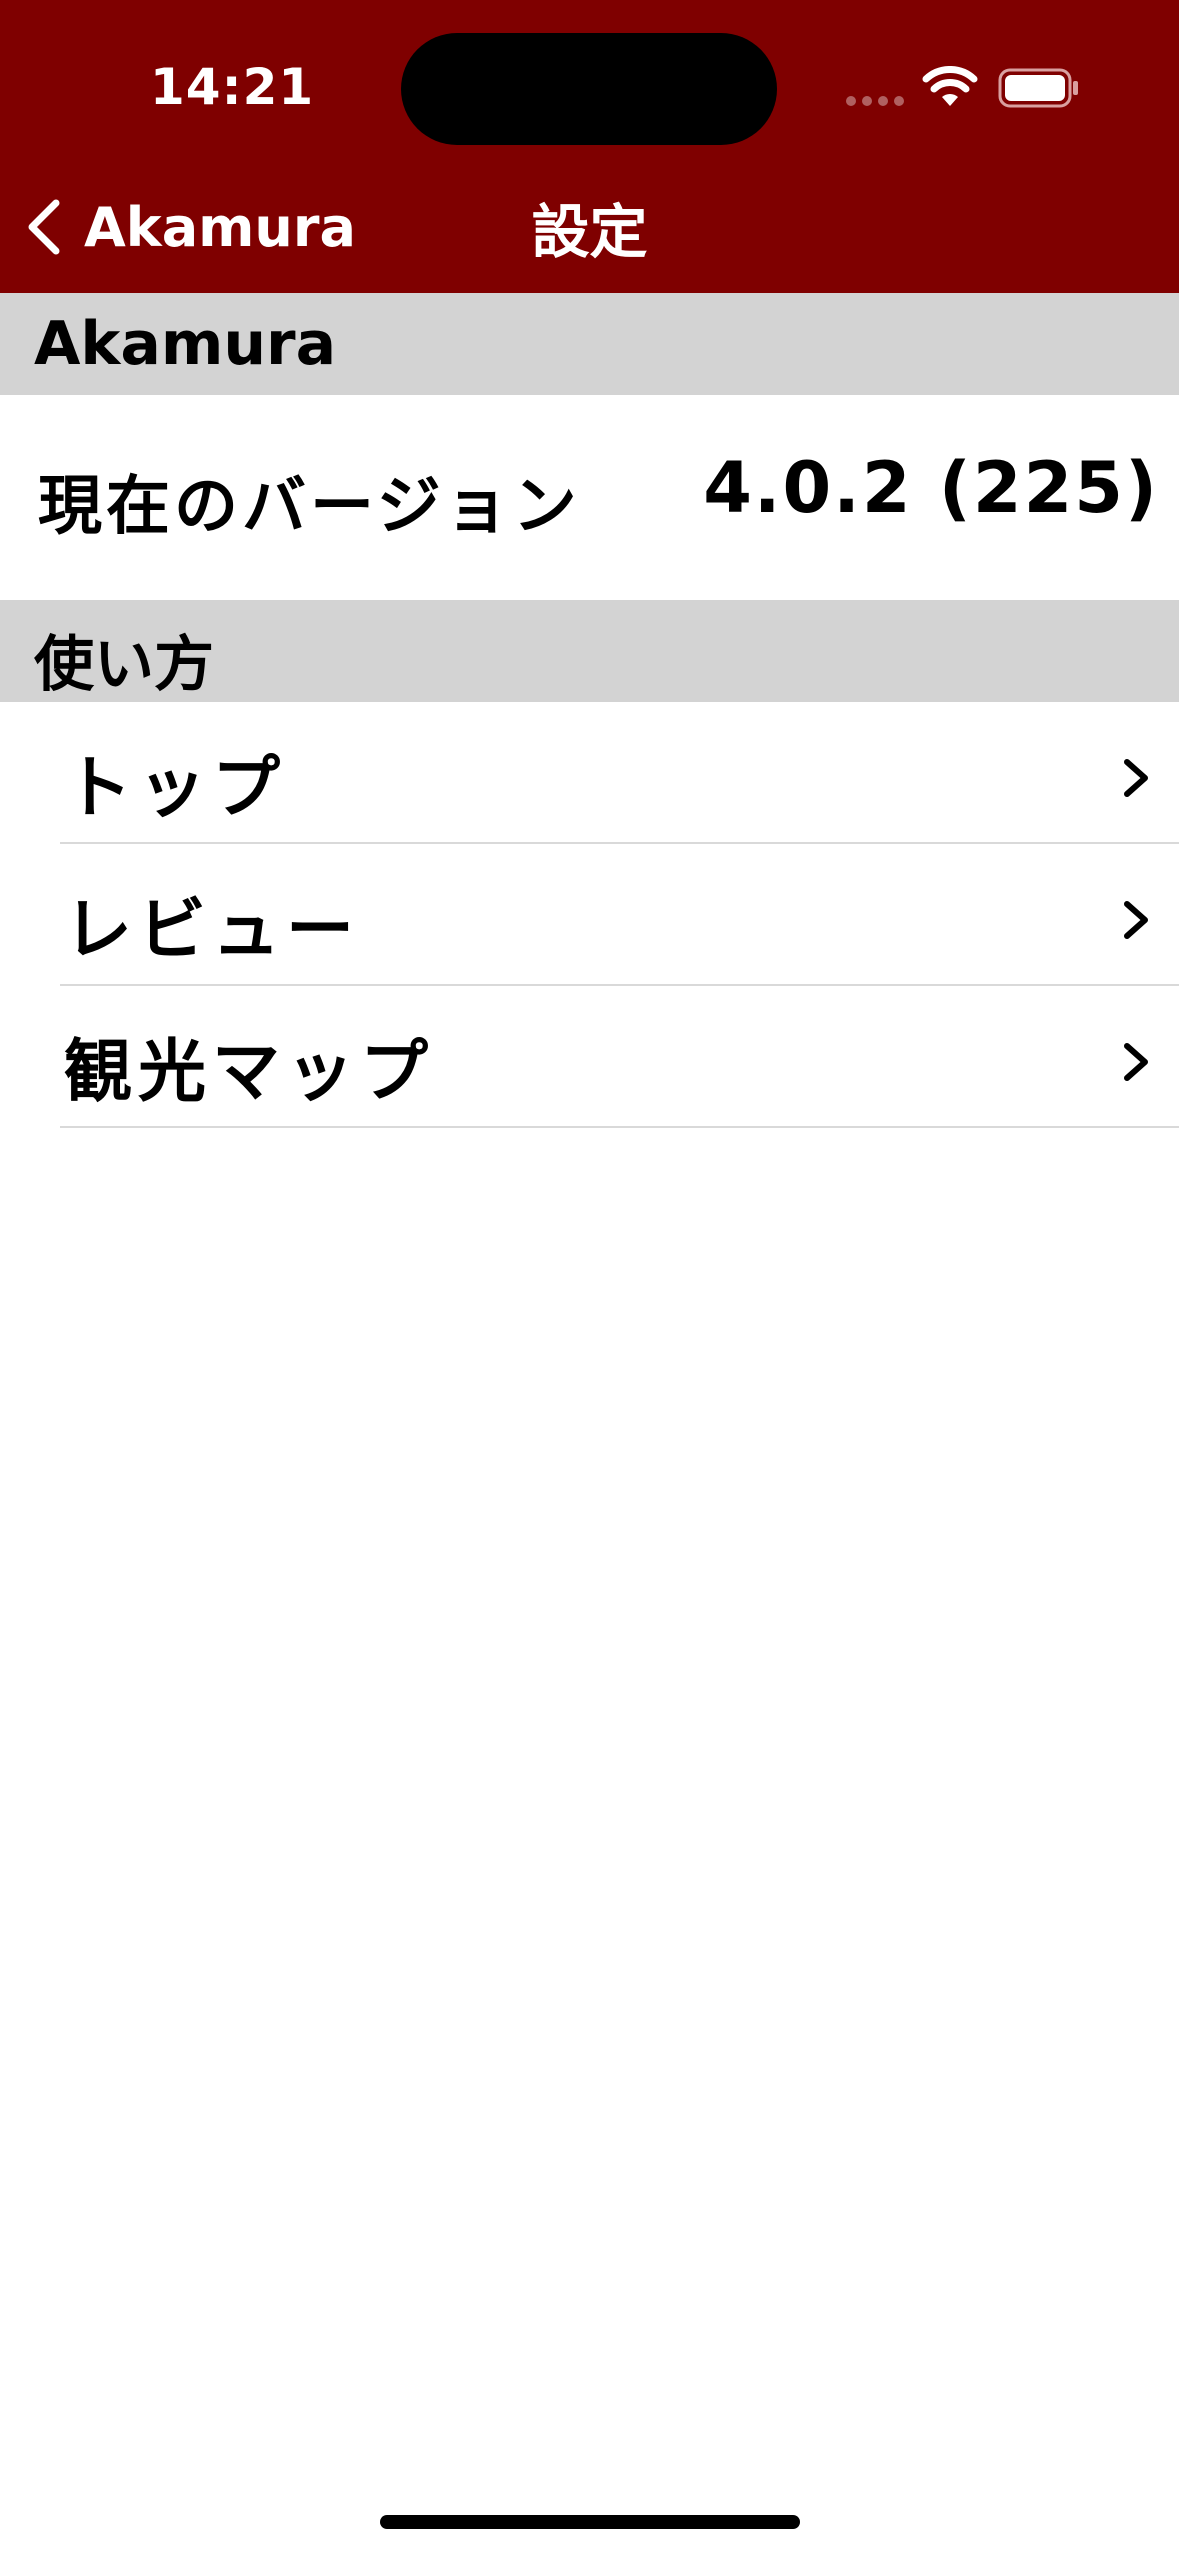  Describe the element at coordinates (175, 788) in the screenshot. I see `list-item-label: トップ` at that location.